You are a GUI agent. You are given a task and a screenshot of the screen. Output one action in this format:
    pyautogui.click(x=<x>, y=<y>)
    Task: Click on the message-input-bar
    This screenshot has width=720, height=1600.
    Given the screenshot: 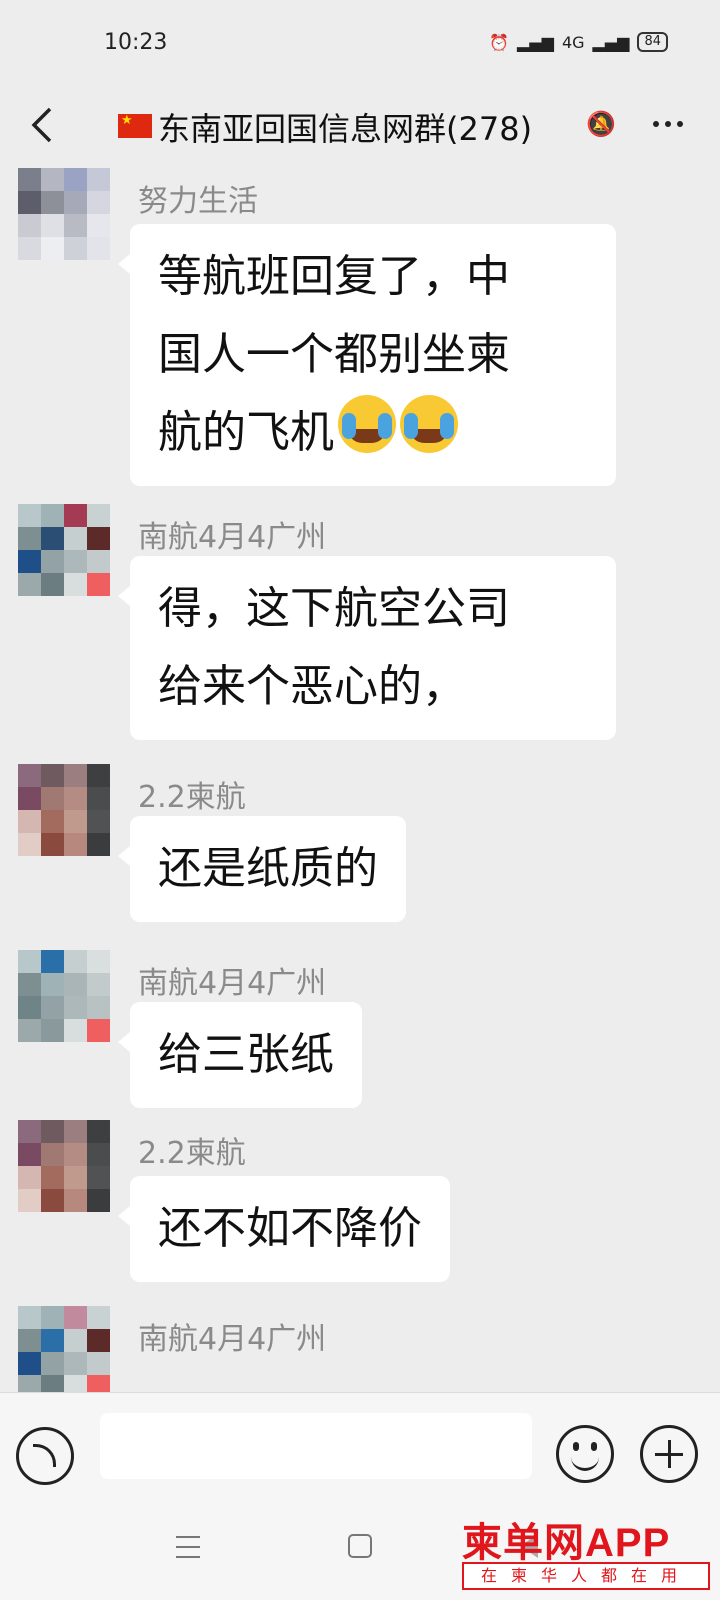 What is the action you would take?
    pyautogui.click(x=360, y=1446)
    